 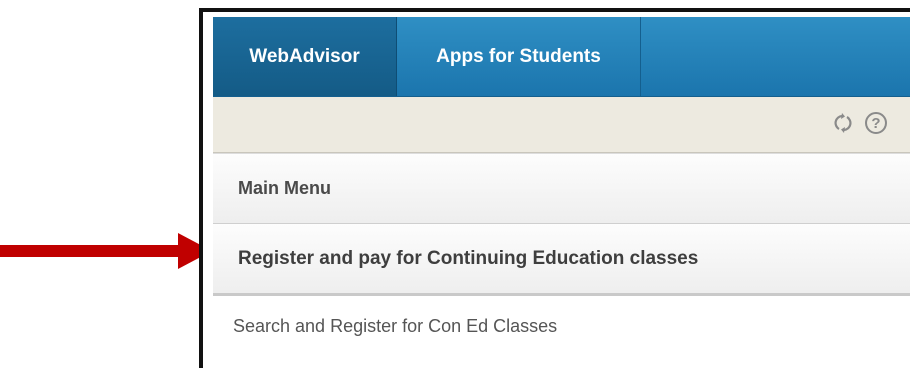 What do you see at coordinates (561, 326) in the screenshot?
I see `menu-item-search-register-con-ed: Search and Register for Con Ed Classes` at bounding box center [561, 326].